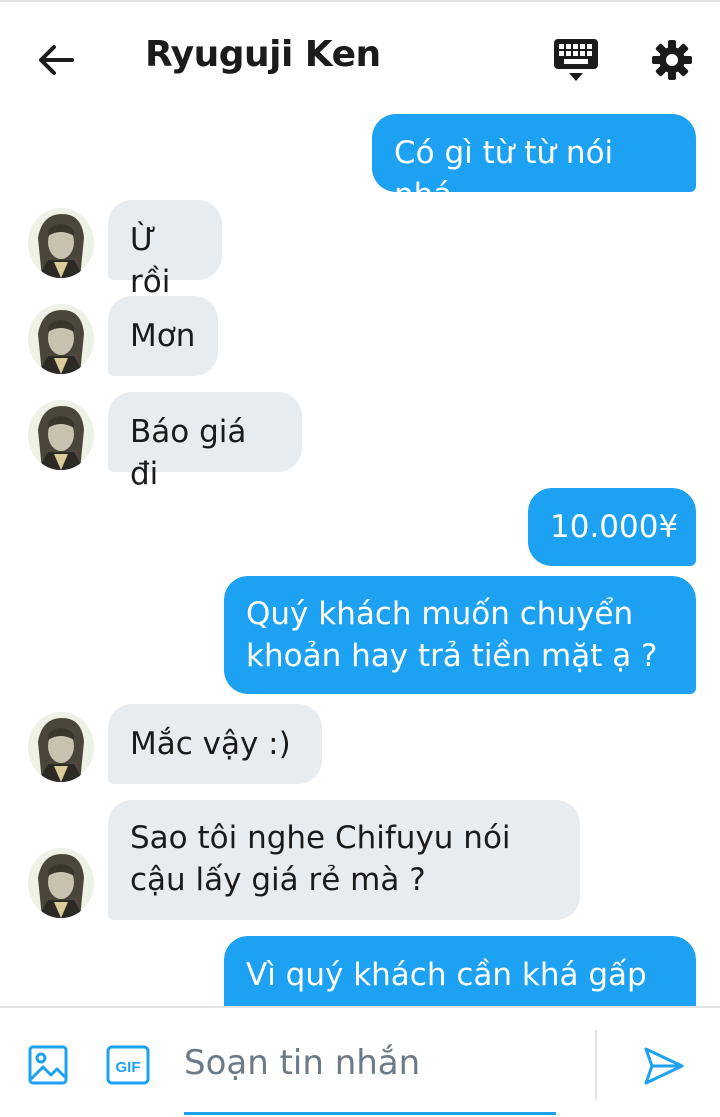 The image size is (720, 1117). I want to click on back-arrow-icon, so click(56, 60).